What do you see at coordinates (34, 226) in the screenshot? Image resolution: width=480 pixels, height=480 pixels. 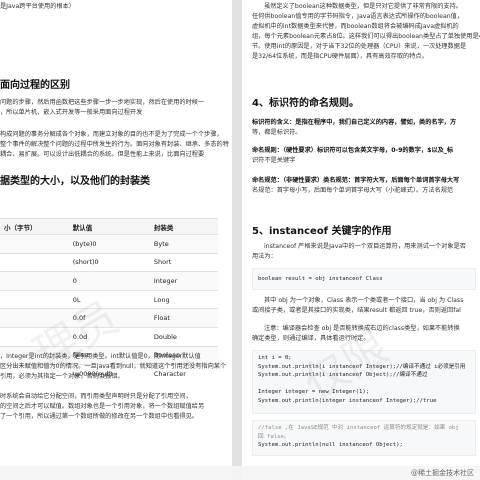 I see `table-header: 小（字节）` at bounding box center [34, 226].